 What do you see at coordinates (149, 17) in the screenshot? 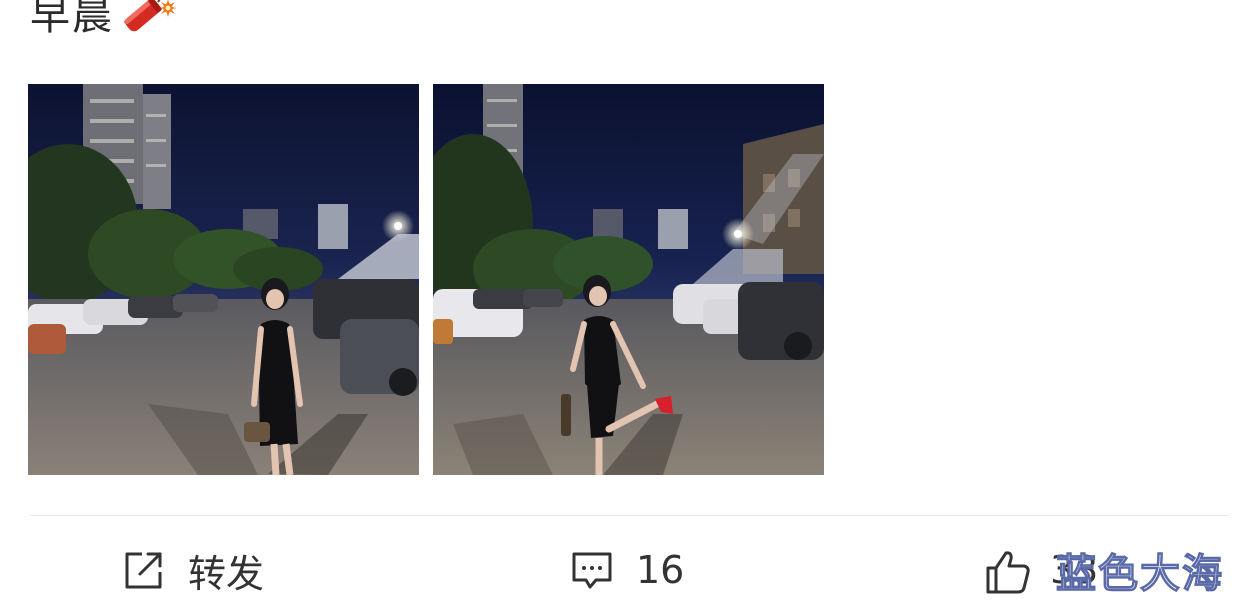
I see `firecracker-icon` at bounding box center [149, 17].